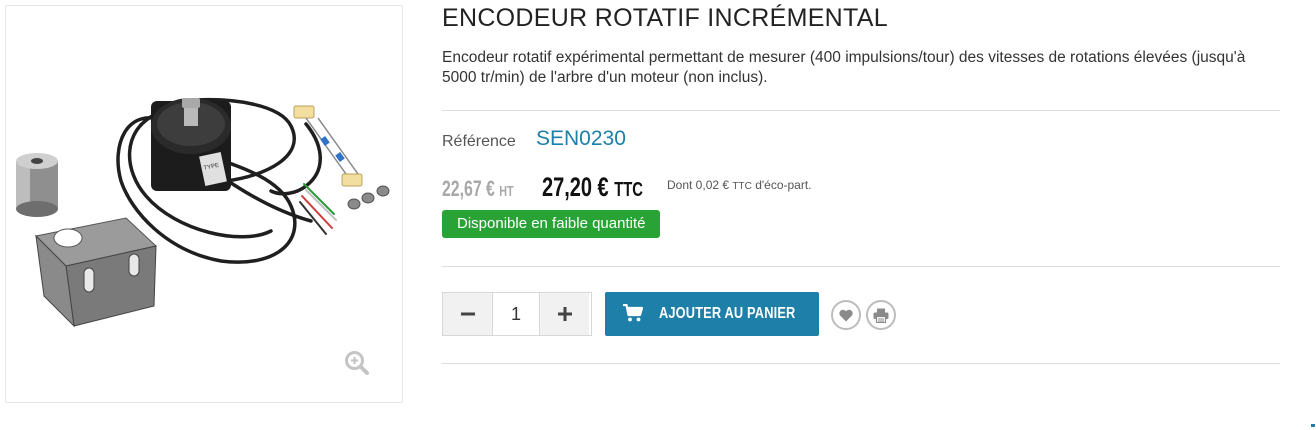  Describe the element at coordinates (581, 138) in the screenshot. I see `reference-value: SEN0230` at that location.